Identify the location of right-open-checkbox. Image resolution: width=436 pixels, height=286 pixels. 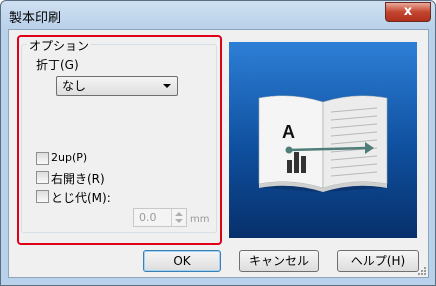
(42, 177).